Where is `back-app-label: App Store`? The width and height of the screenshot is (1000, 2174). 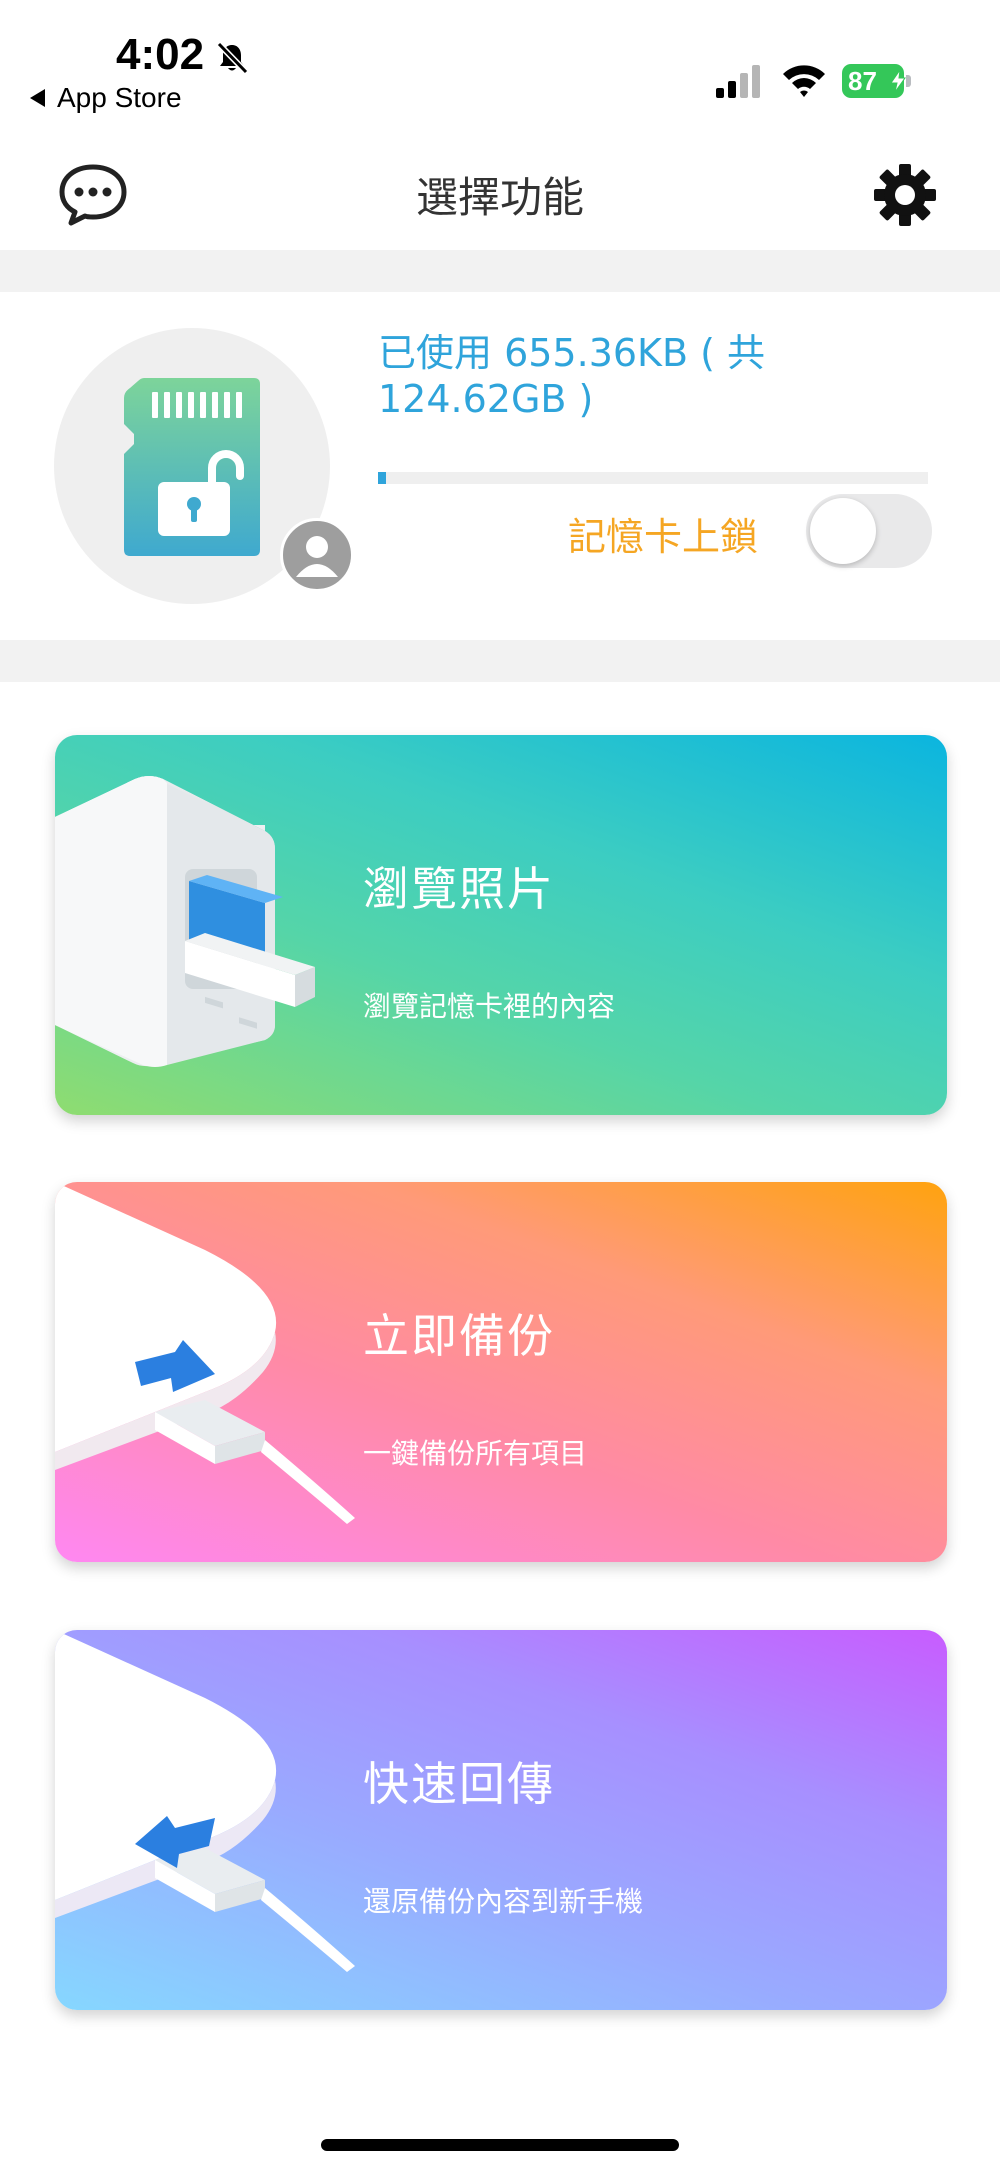
back-app-label: App Store is located at coordinates (119, 97).